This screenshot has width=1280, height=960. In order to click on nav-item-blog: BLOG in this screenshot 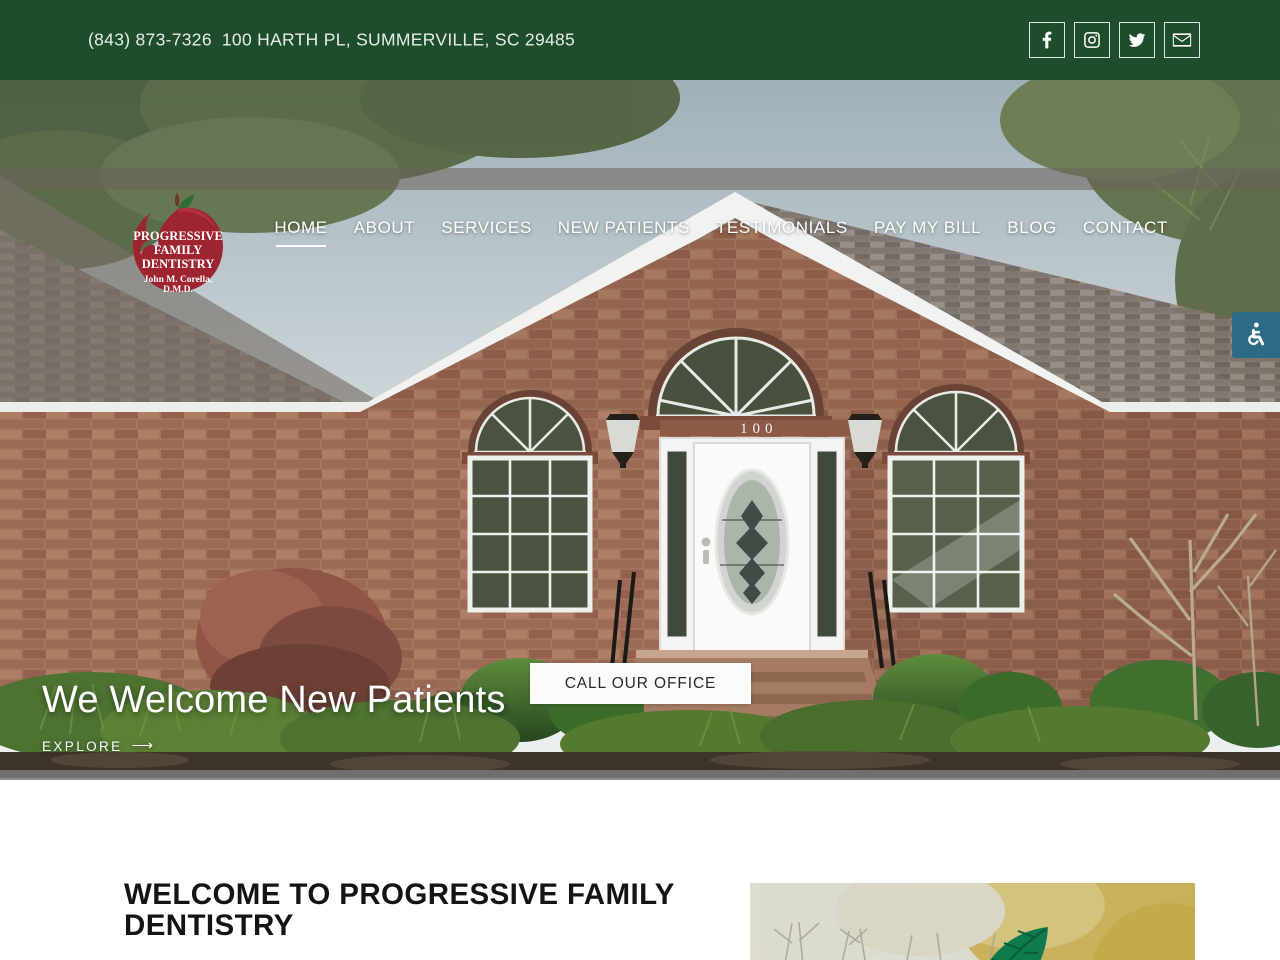, I will do `click(1032, 232)`.